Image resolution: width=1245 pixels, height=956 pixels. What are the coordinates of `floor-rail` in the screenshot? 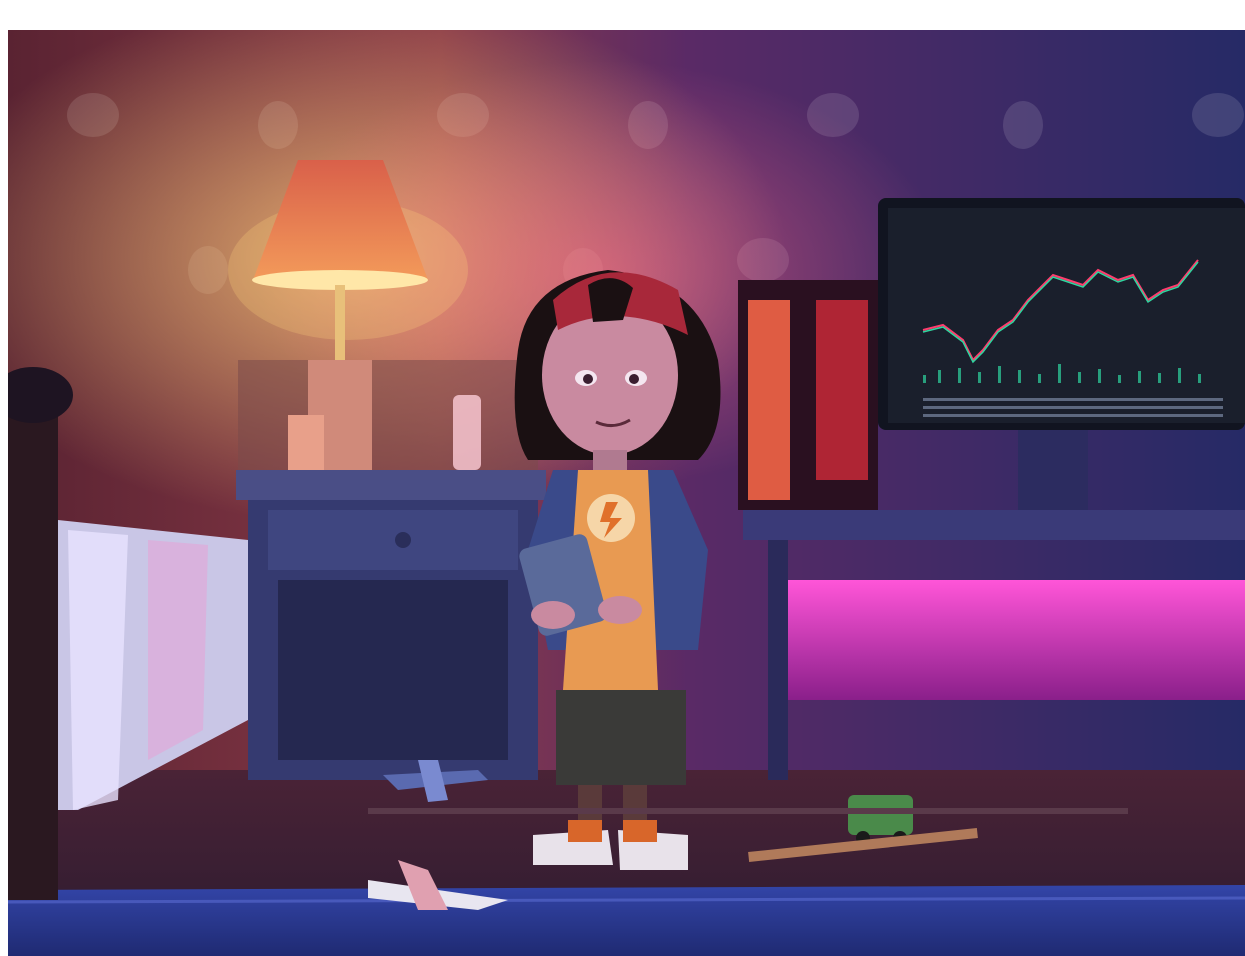 It's located at (748, 811).